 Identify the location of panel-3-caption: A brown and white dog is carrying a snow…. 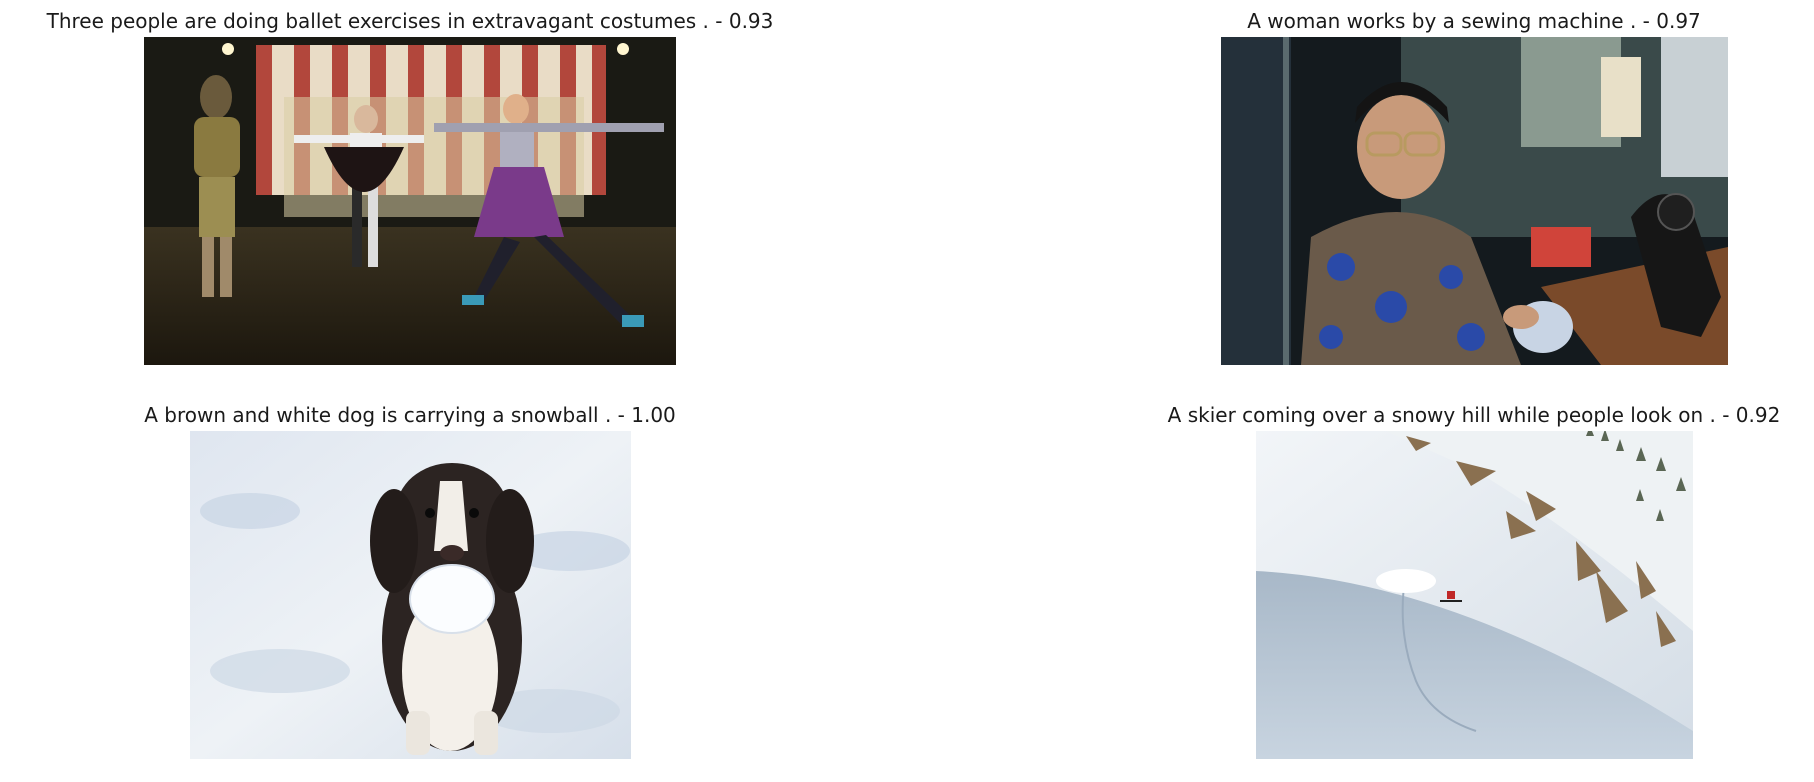
(410, 415).